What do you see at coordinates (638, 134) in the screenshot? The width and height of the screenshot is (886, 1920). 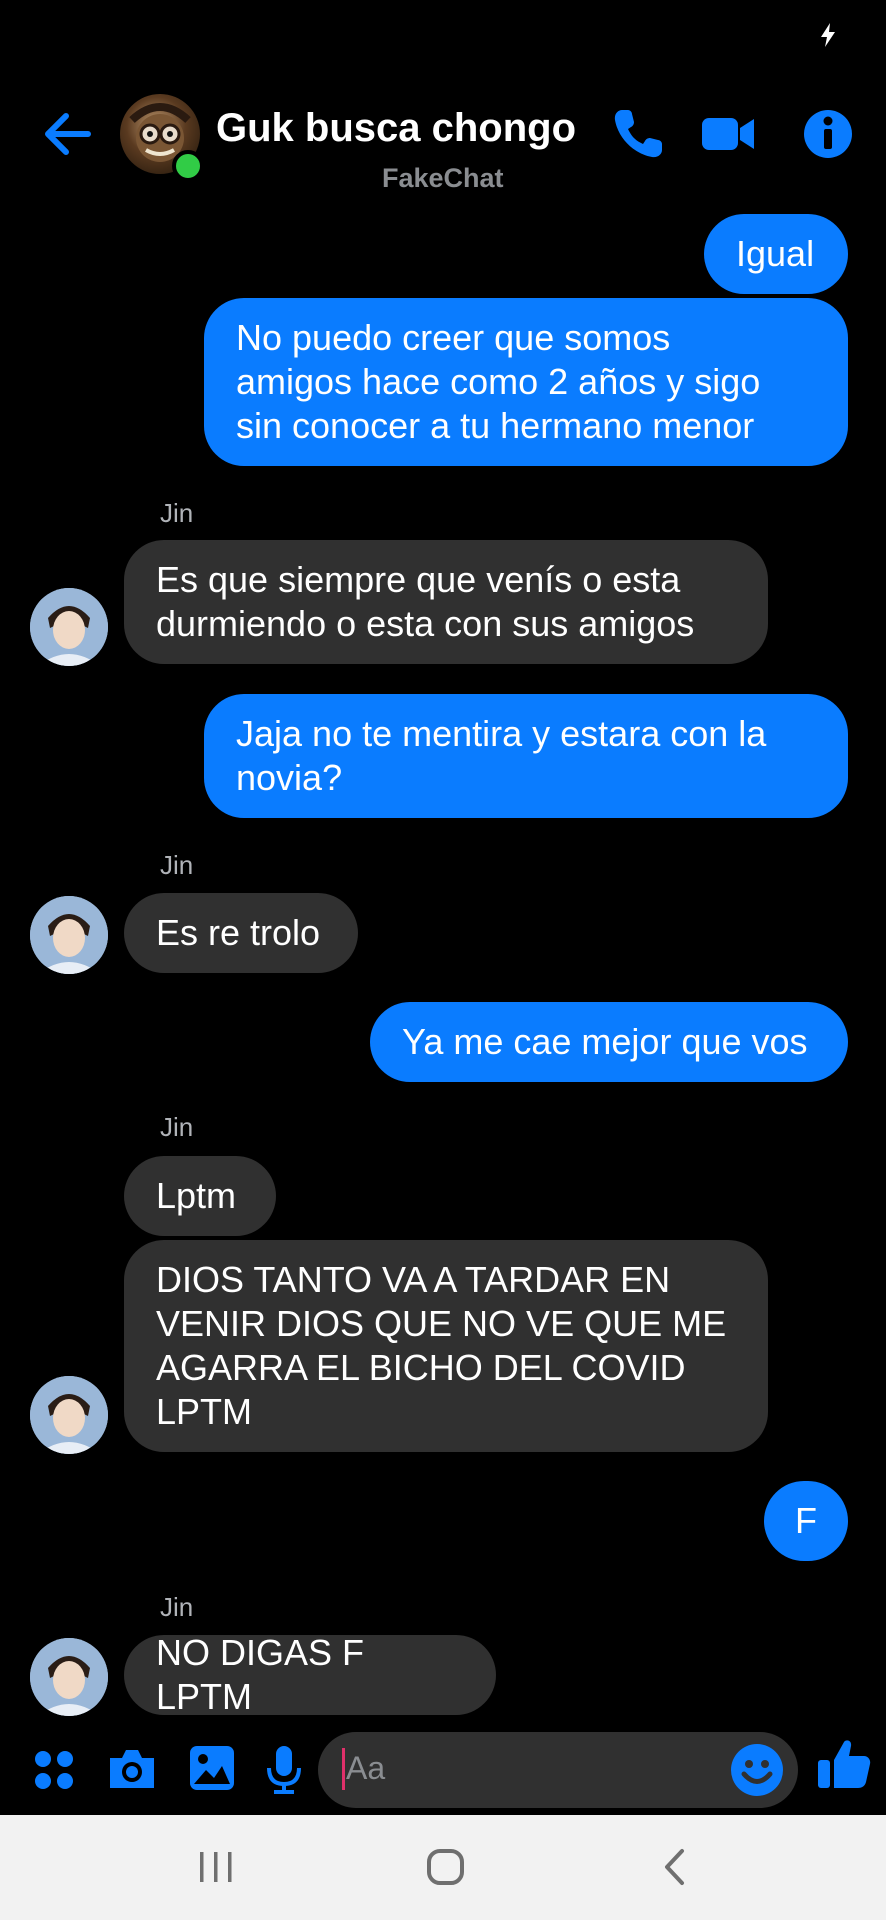 I see `phone-icon` at bounding box center [638, 134].